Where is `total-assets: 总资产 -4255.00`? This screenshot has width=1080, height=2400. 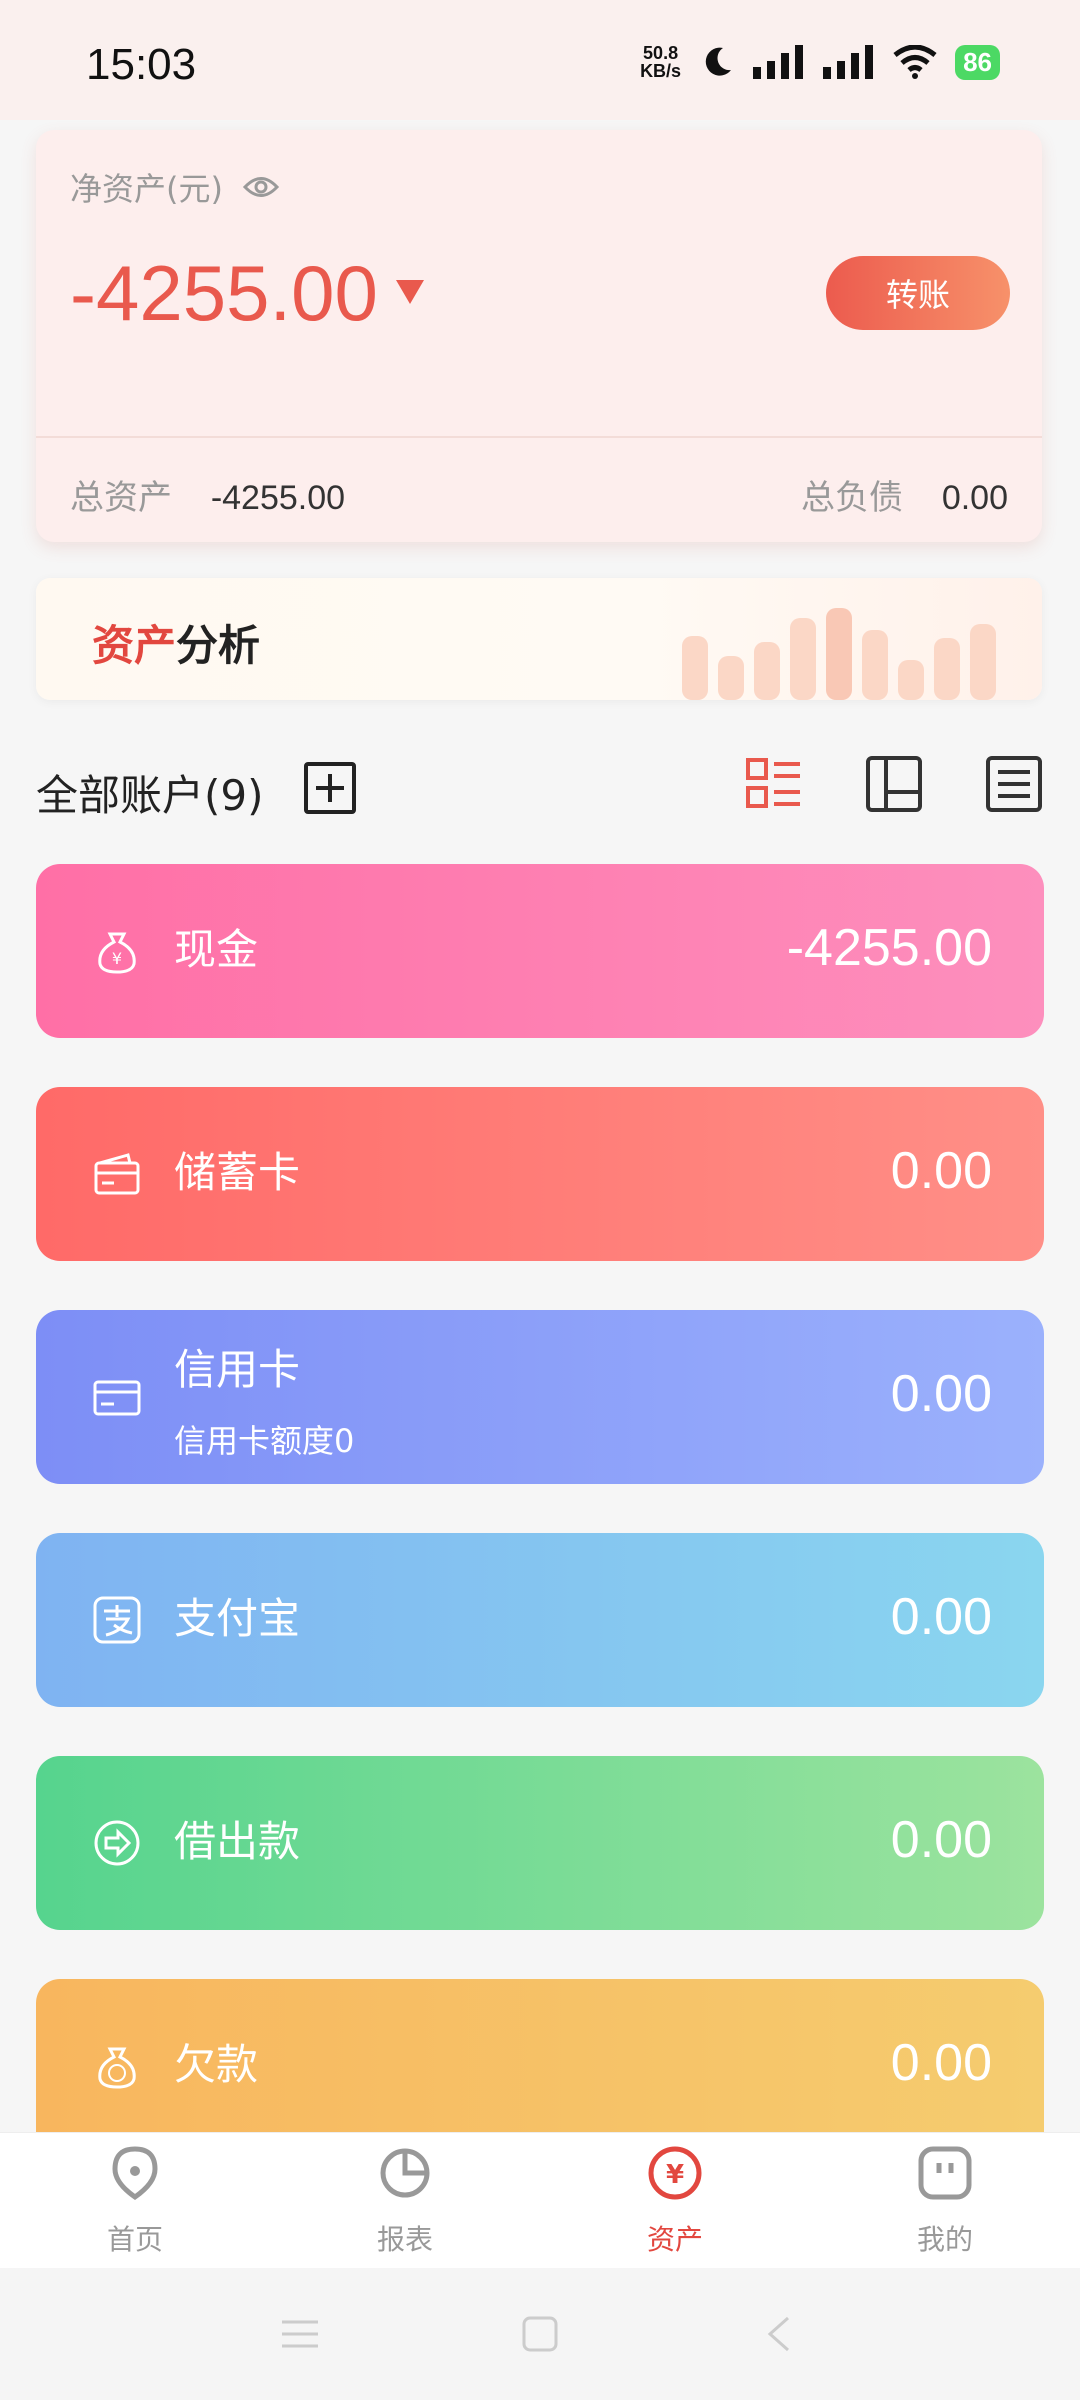 total-assets: 总资产 -4255.00 is located at coordinates (207, 494).